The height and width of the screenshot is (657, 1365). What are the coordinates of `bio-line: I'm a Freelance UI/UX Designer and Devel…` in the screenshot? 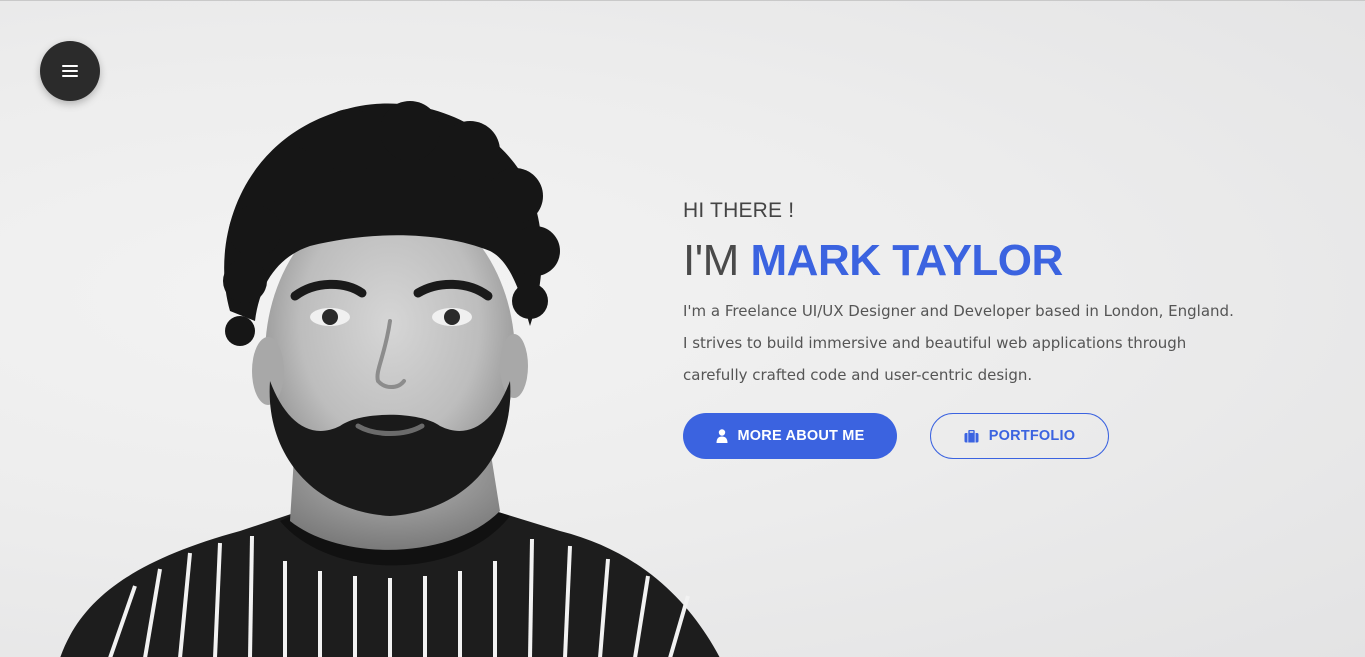 It's located at (958, 311).